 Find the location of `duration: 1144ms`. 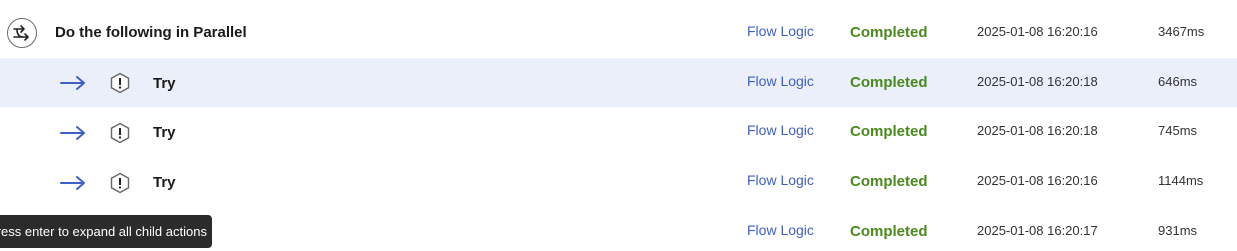

duration: 1144ms is located at coordinates (1181, 180).